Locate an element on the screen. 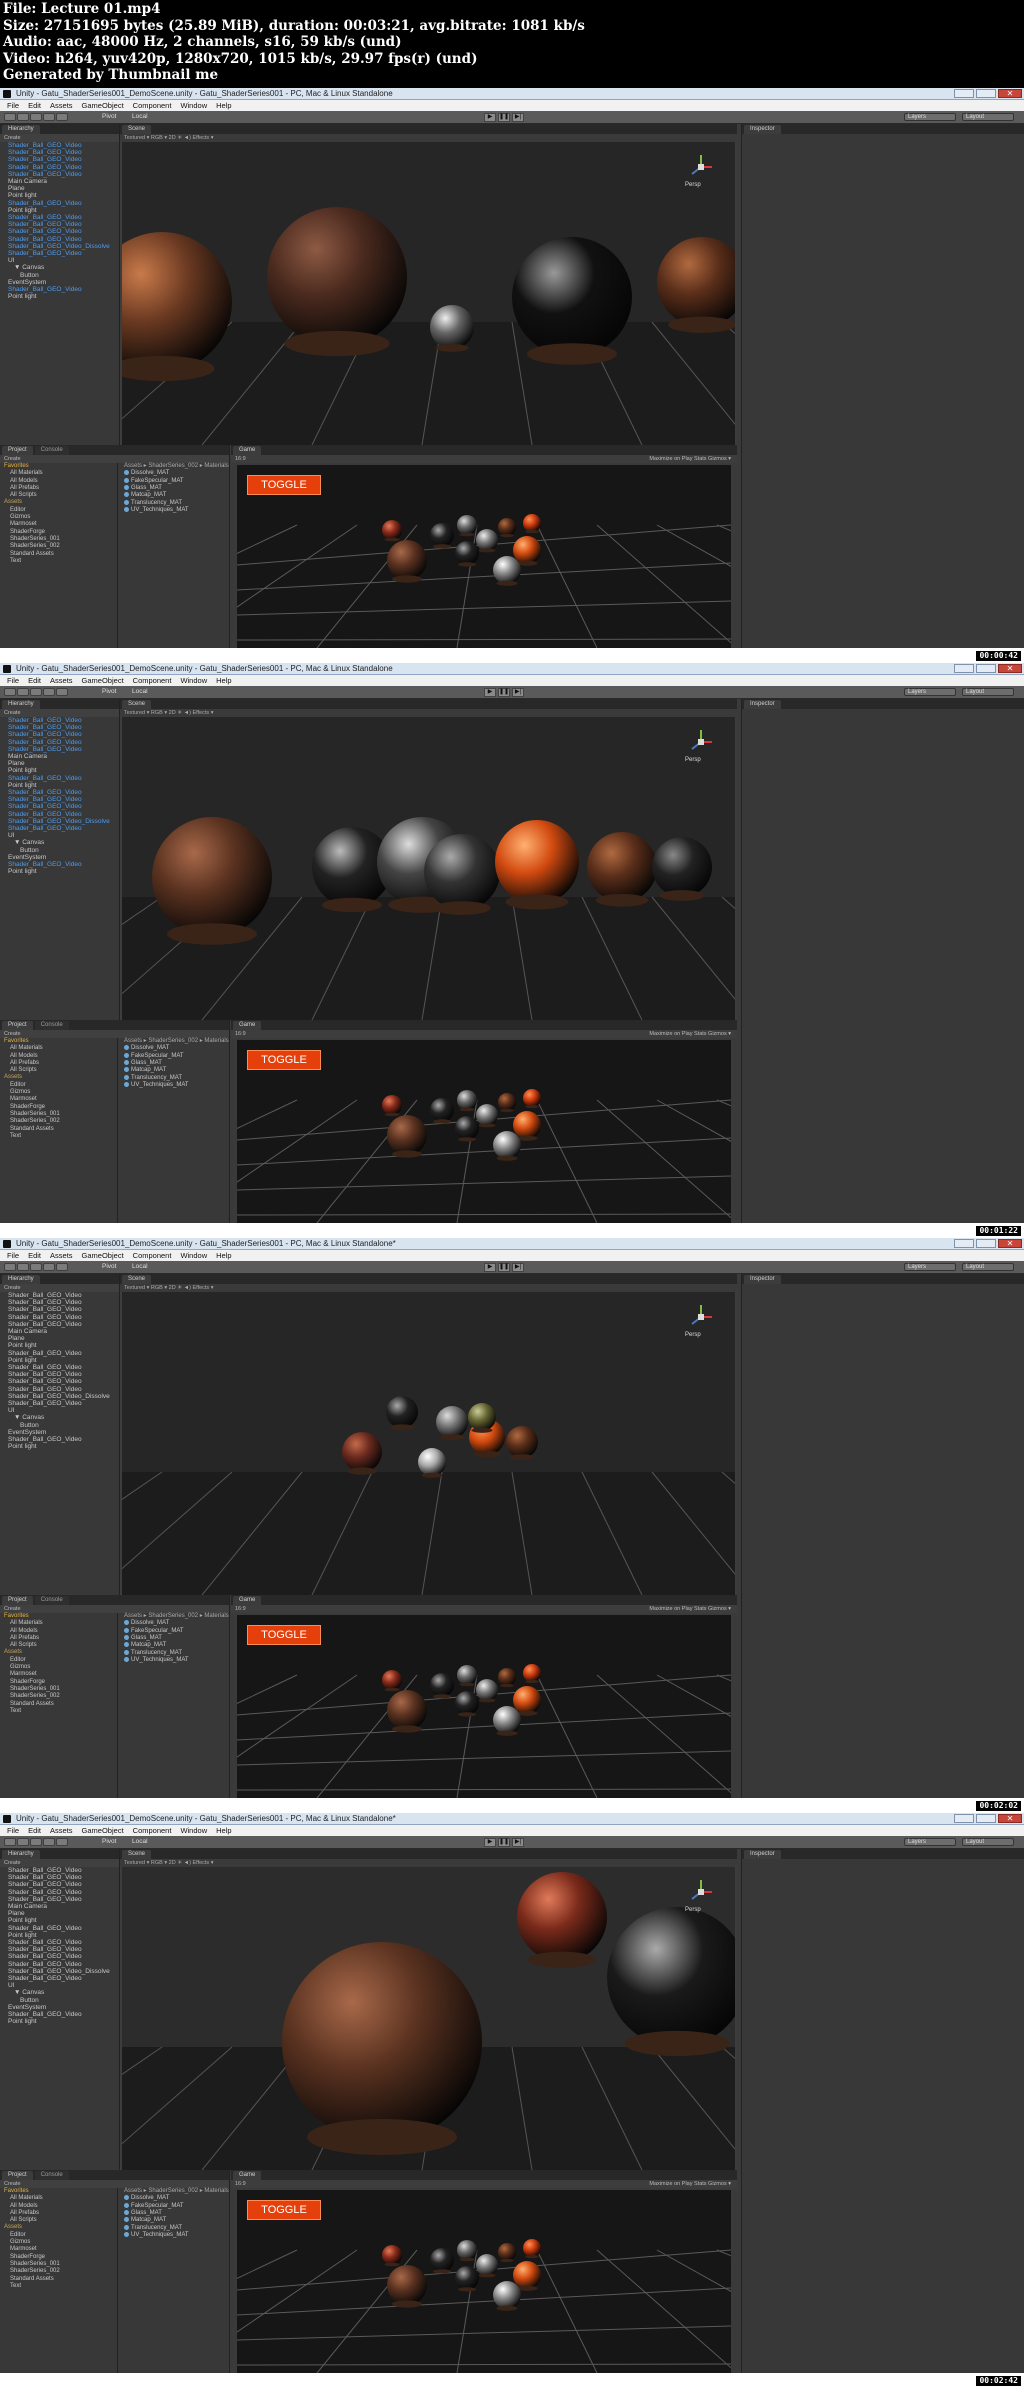 The height and width of the screenshot is (2389, 1024). material-asset-item: Translucency_MAT is located at coordinates (175, 2228).